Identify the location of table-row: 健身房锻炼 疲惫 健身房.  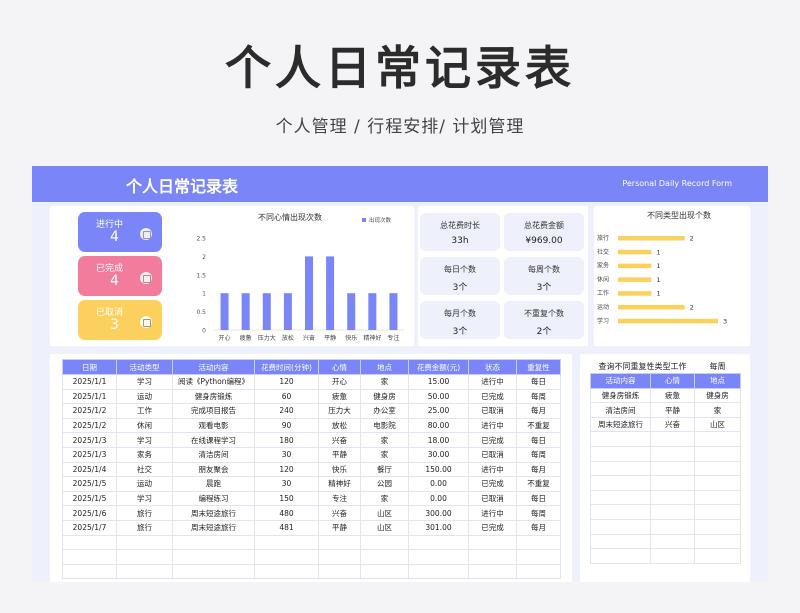
(665, 395).